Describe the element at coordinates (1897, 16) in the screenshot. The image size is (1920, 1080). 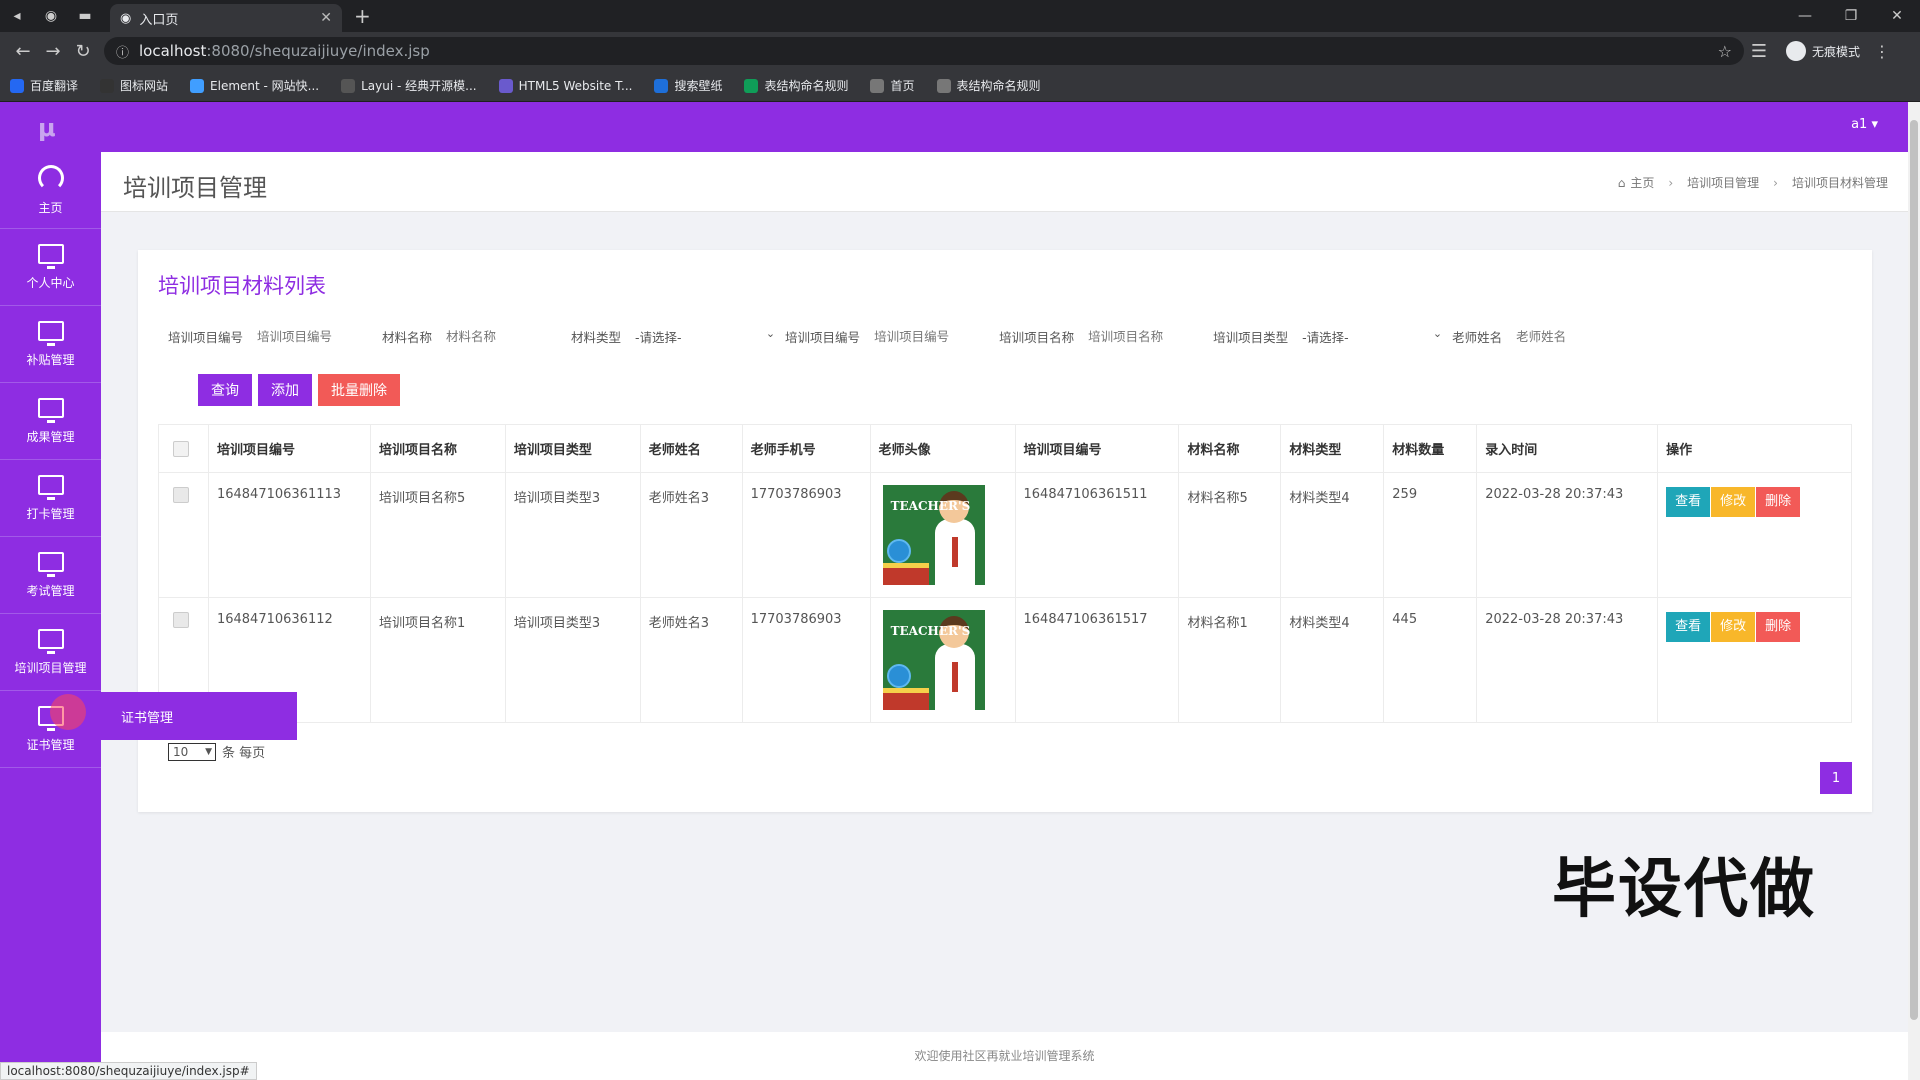
I see `close-window-icon: ✕` at that location.